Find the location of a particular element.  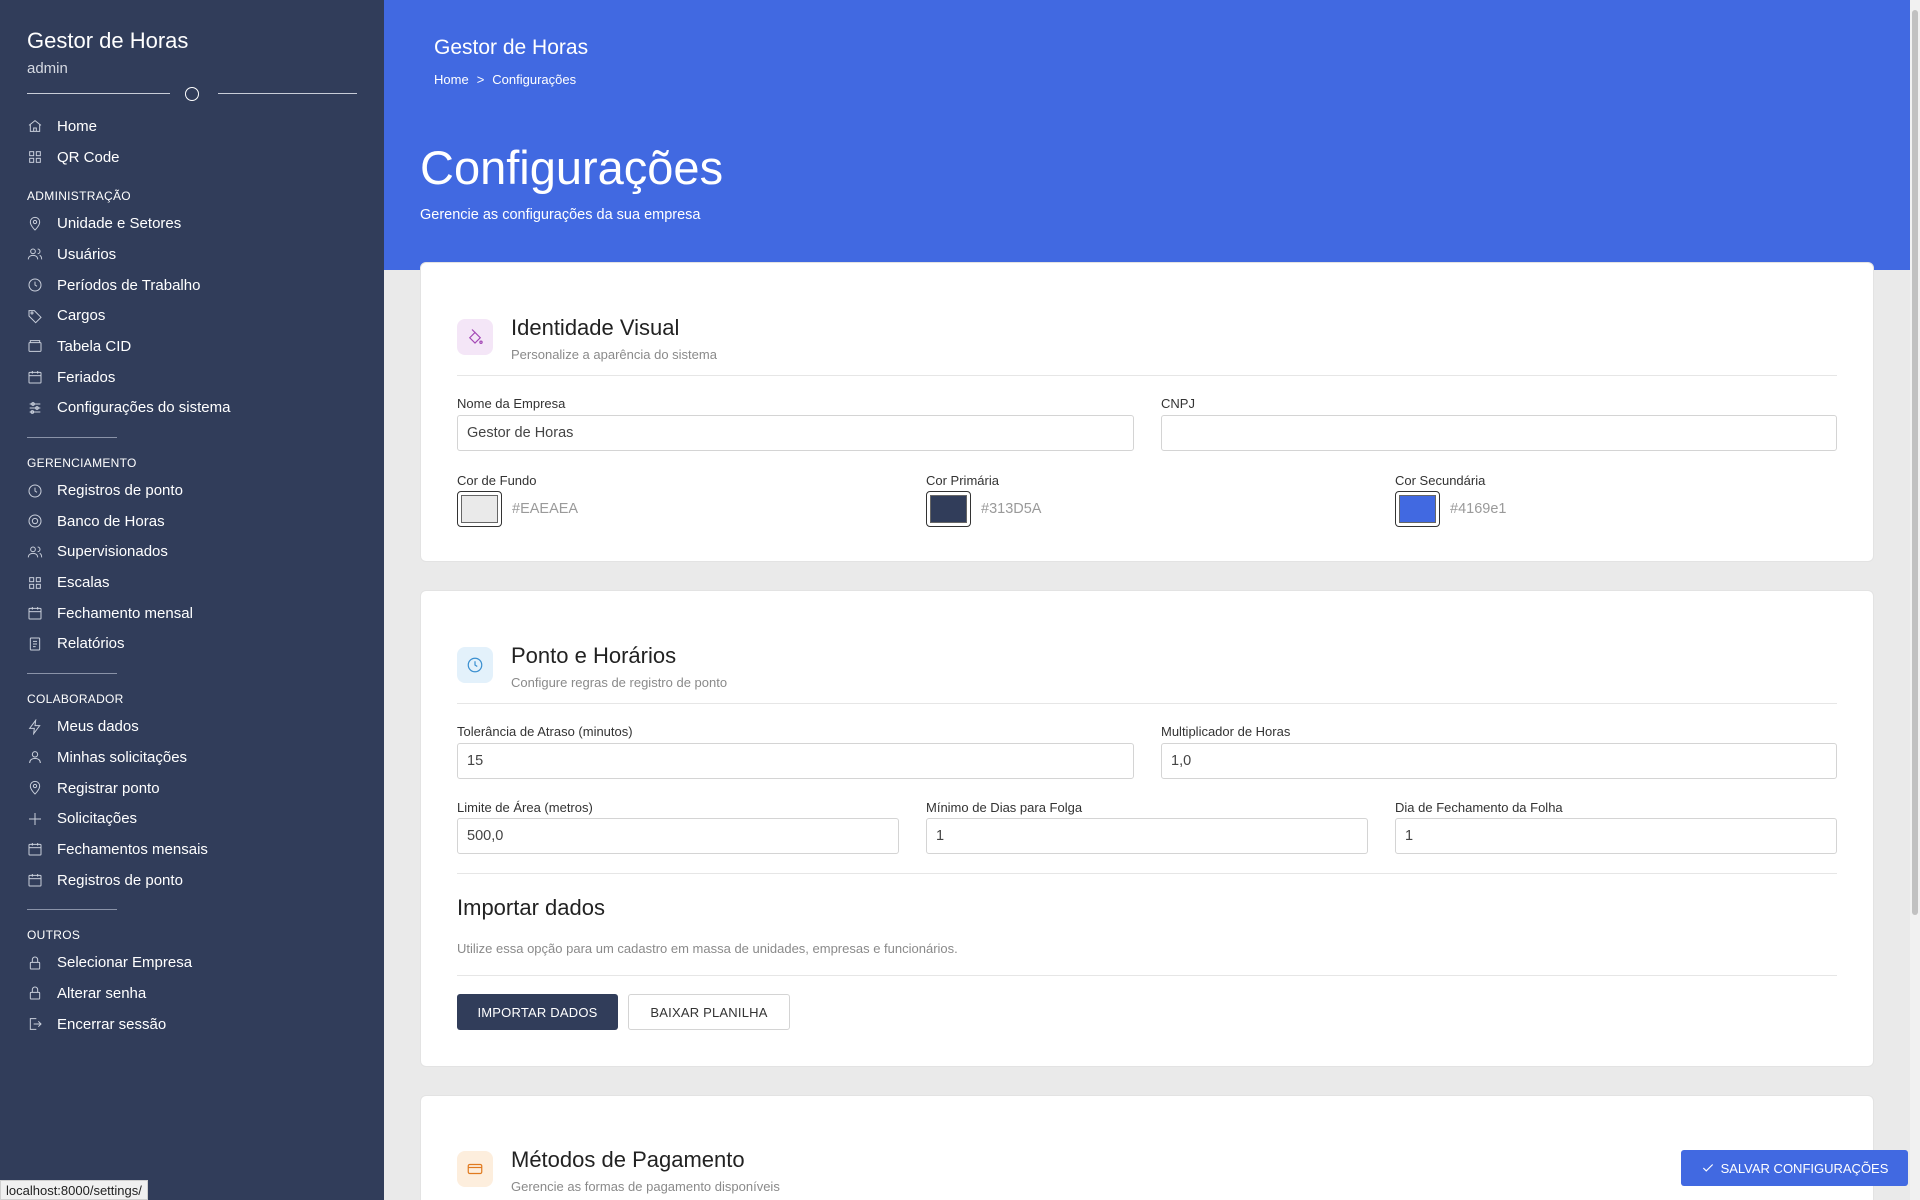

multiplier-field is located at coordinates (1499, 761).